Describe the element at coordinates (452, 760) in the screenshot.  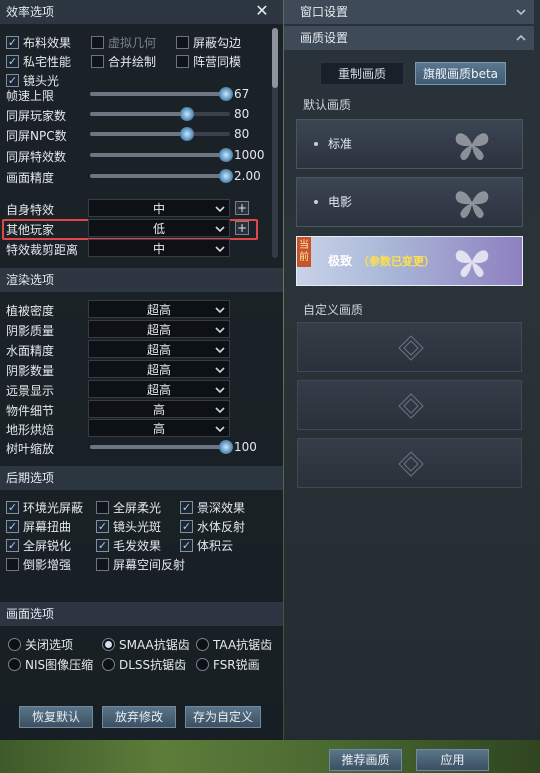
I see `apply-button: 应用` at that location.